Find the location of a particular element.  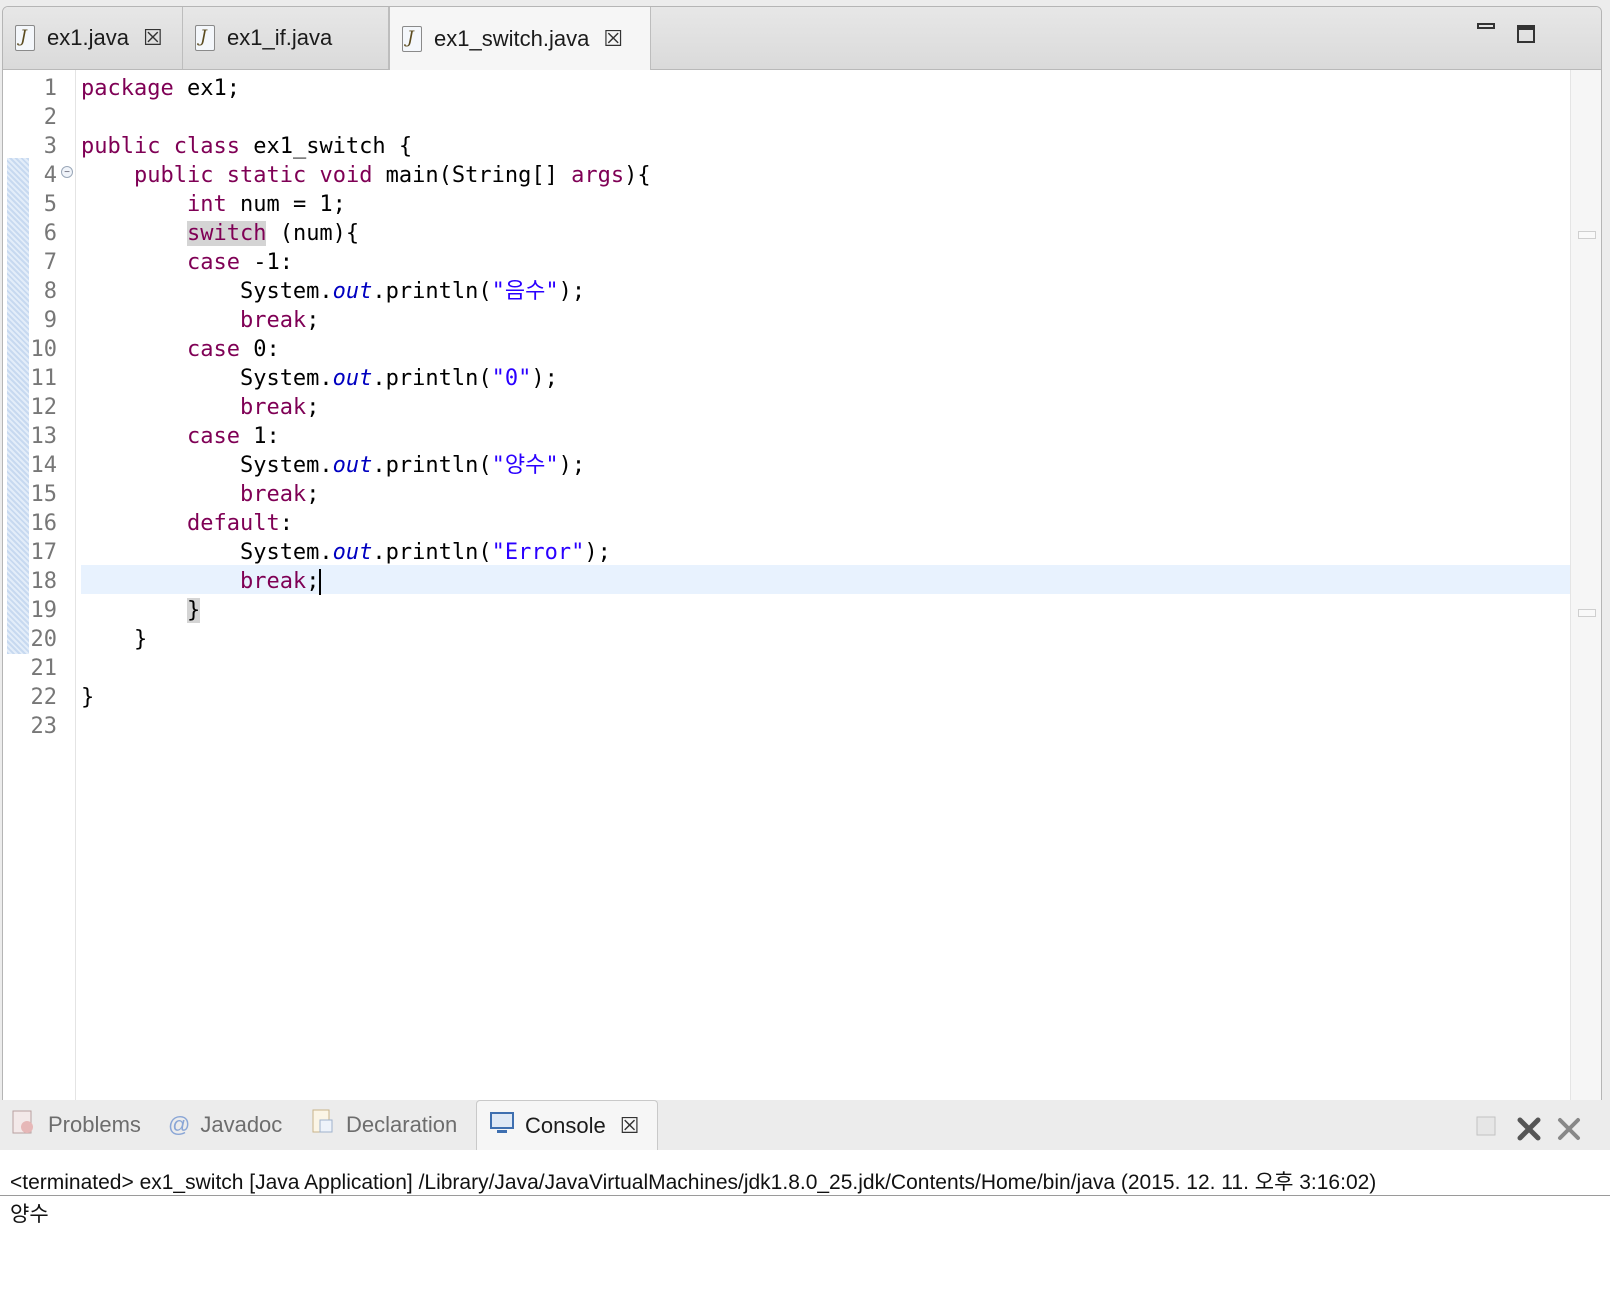

code-line-11: System.out.println("0"); is located at coordinates (398, 378).